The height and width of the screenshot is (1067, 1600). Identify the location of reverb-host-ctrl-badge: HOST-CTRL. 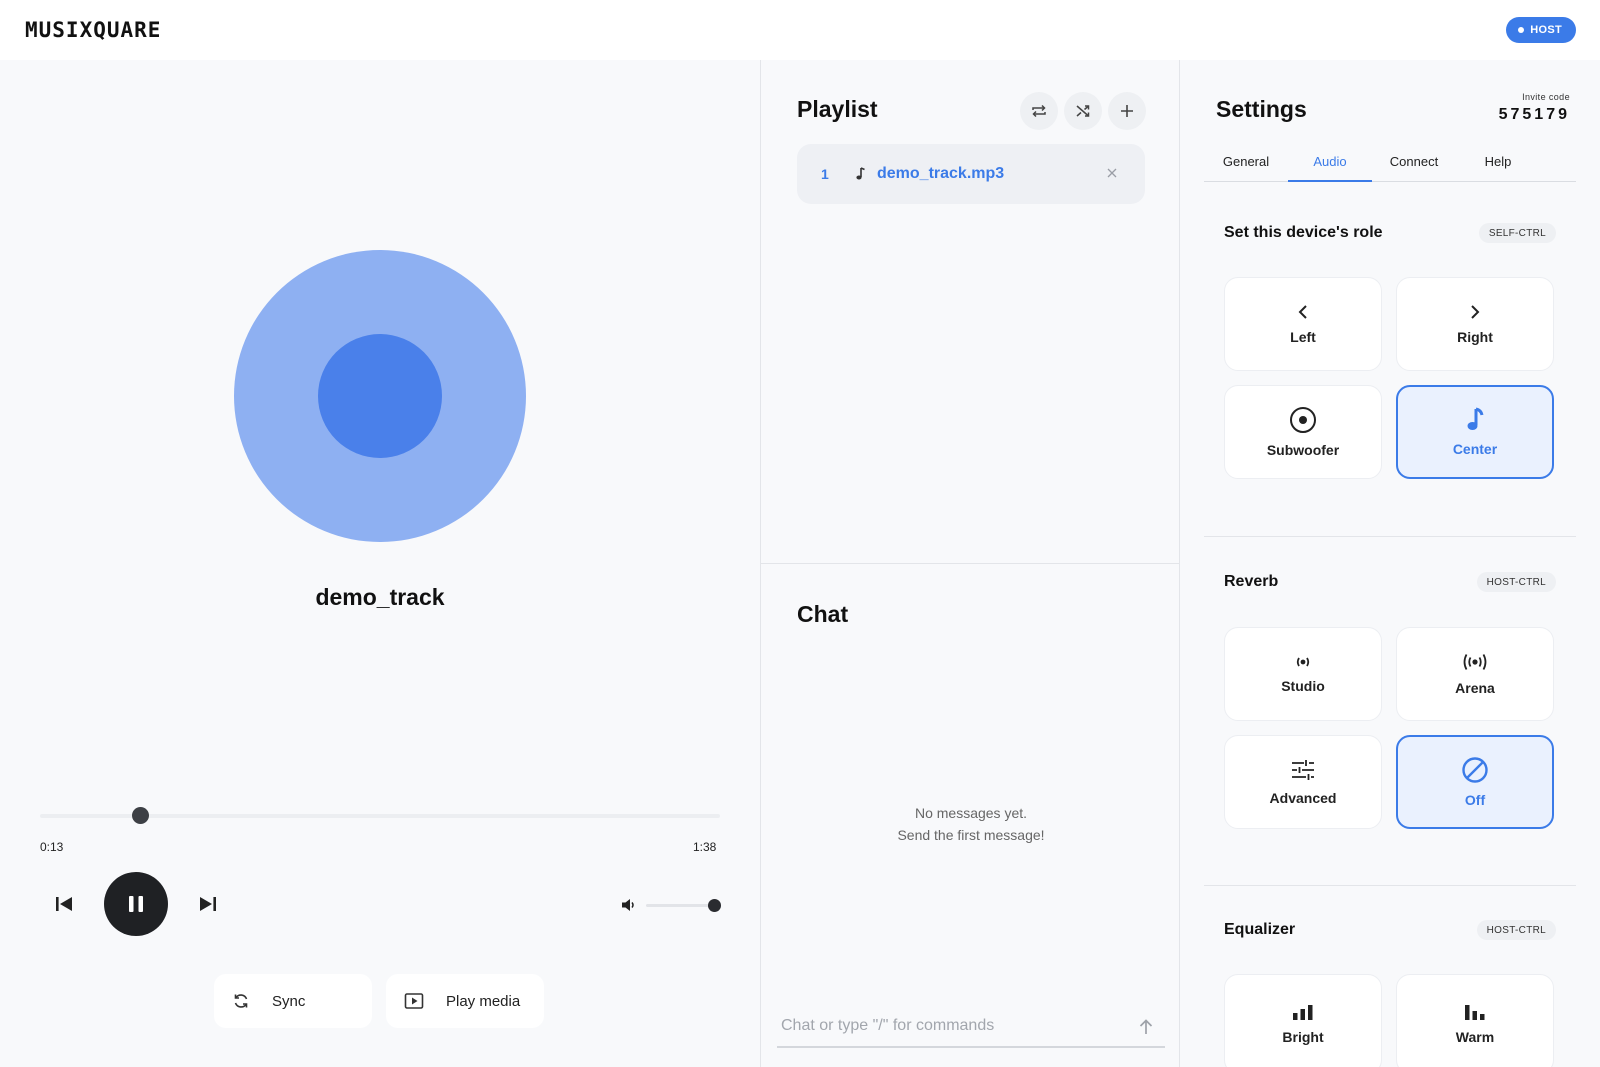
(1516, 582).